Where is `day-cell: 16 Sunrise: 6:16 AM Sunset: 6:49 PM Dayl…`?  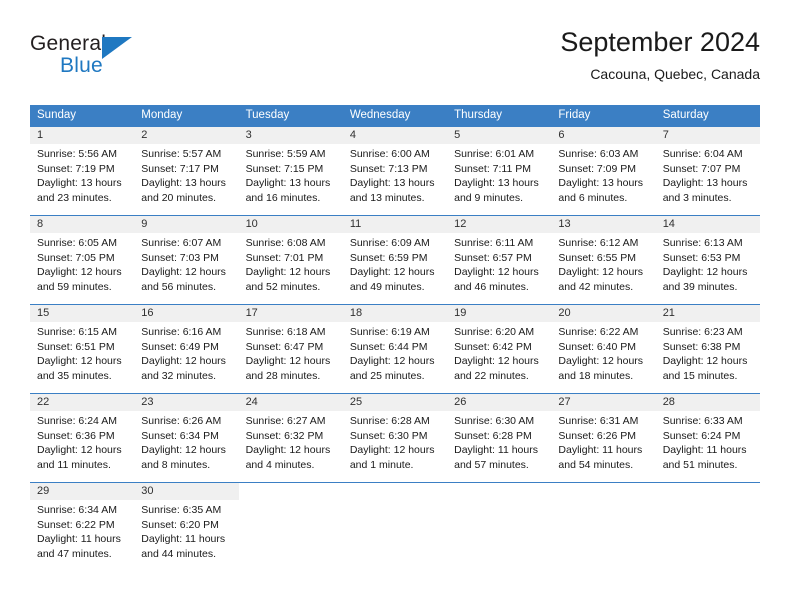 day-cell: 16 Sunrise: 6:16 AM Sunset: 6:49 PM Dayl… is located at coordinates (186, 349).